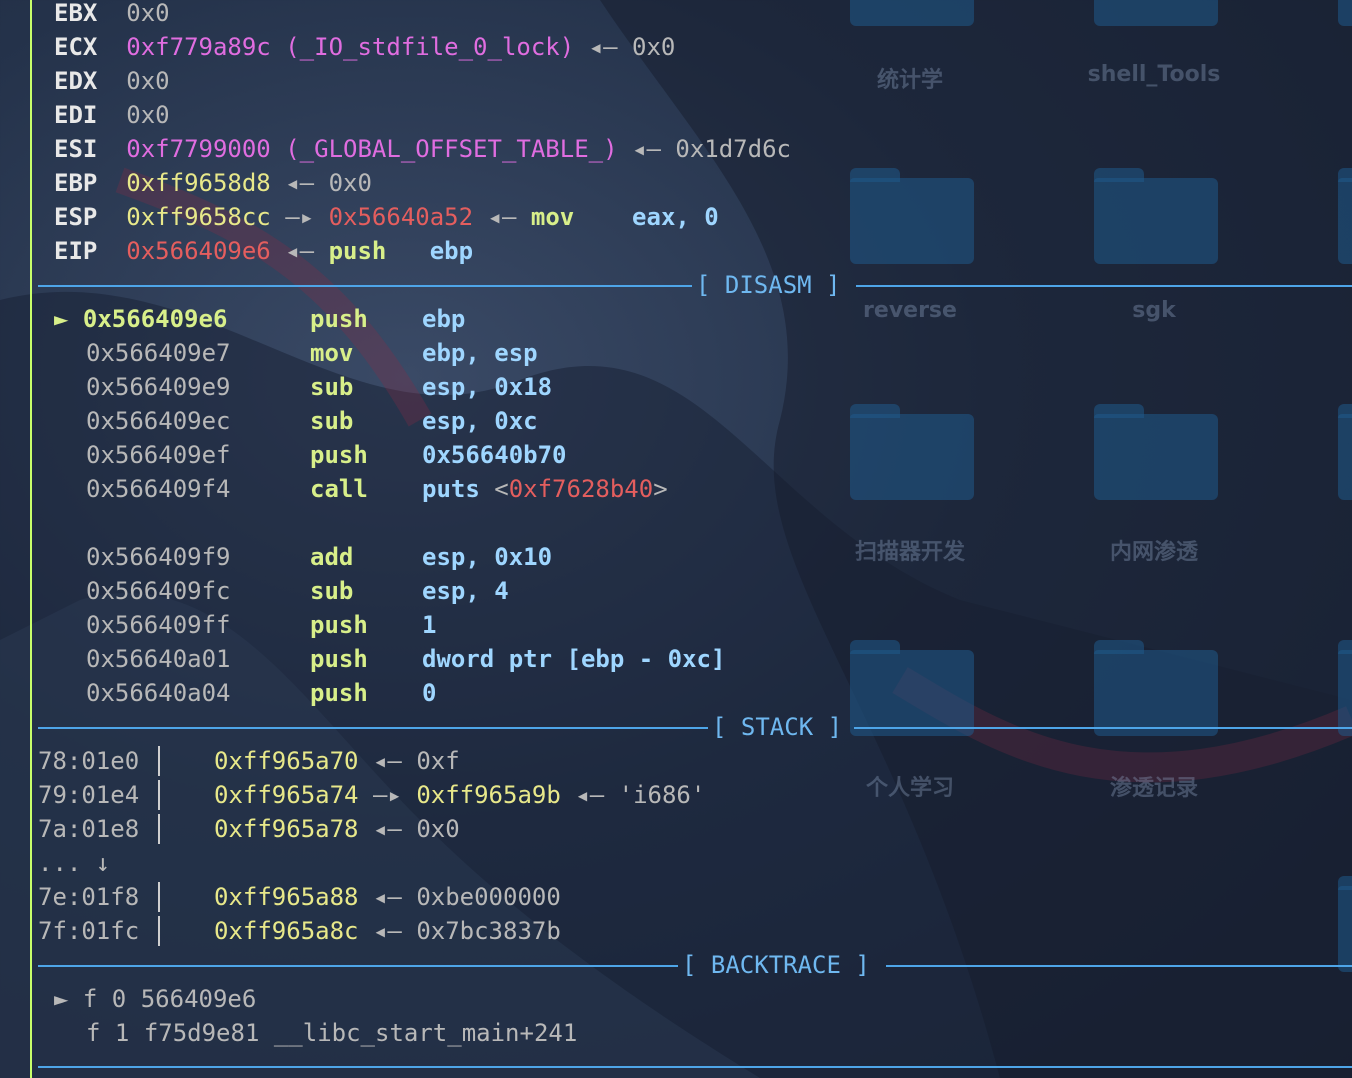 Image resolution: width=1352 pixels, height=1078 pixels. Describe the element at coordinates (480, 353) in the screenshot. I see `instruction-operands: ebp, esp` at that location.